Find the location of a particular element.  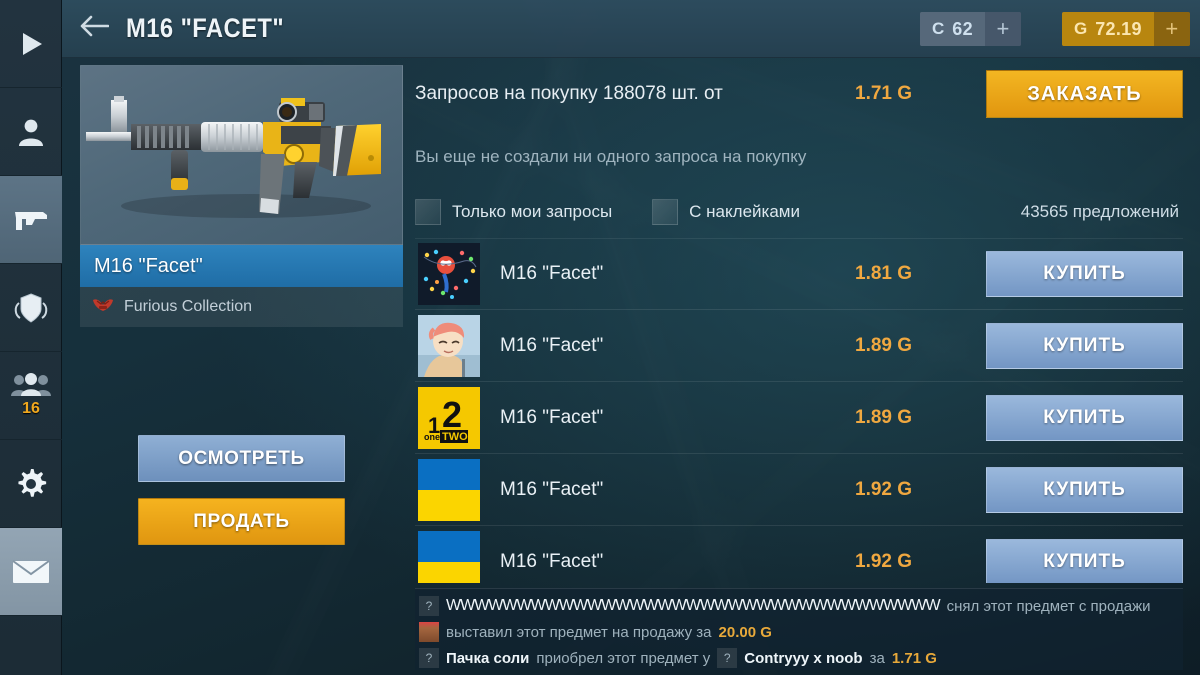

back-button is located at coordinates (94, 28).